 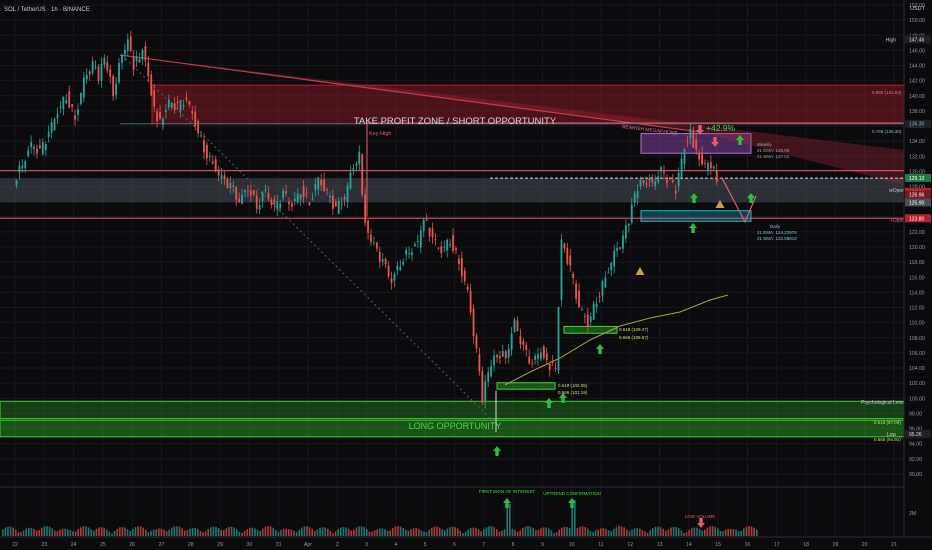 What do you see at coordinates (917, 339) in the screenshot?
I see `price-tick-label: 108.00` at bounding box center [917, 339].